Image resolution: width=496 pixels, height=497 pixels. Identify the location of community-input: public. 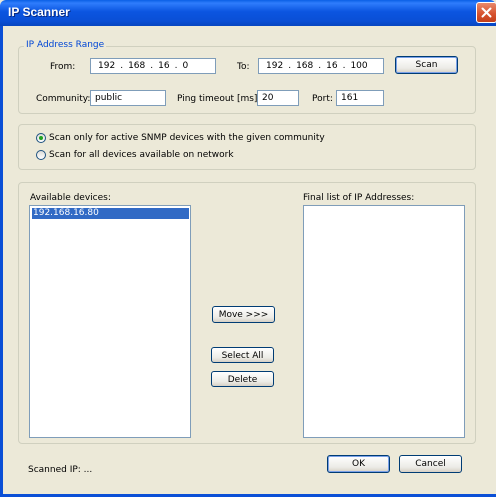
(128, 98).